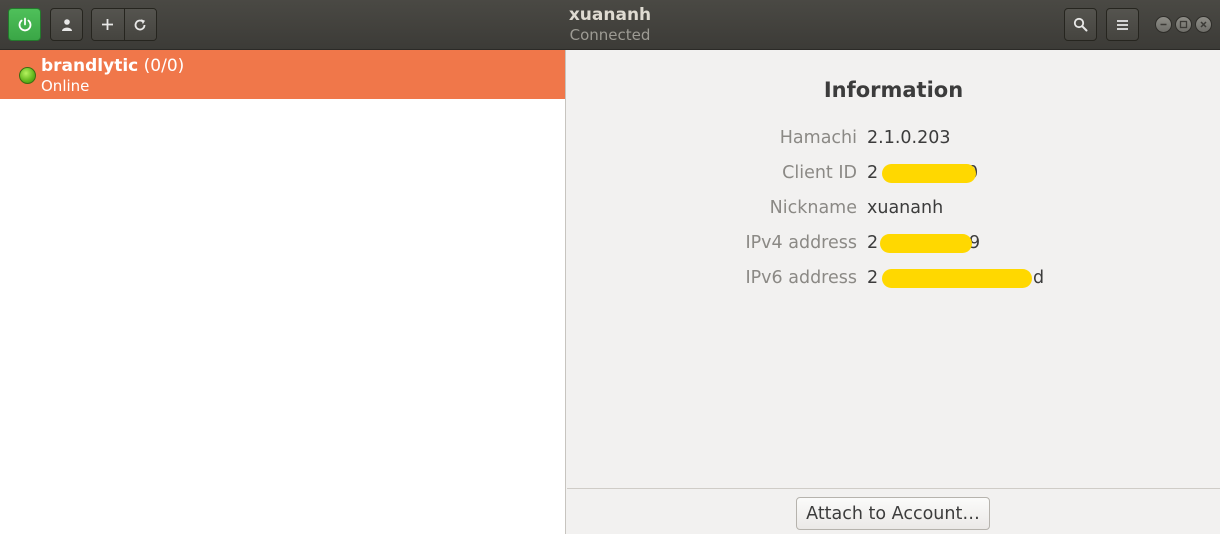  Describe the element at coordinates (819, 173) in the screenshot. I see `info-label: Client ID` at that location.